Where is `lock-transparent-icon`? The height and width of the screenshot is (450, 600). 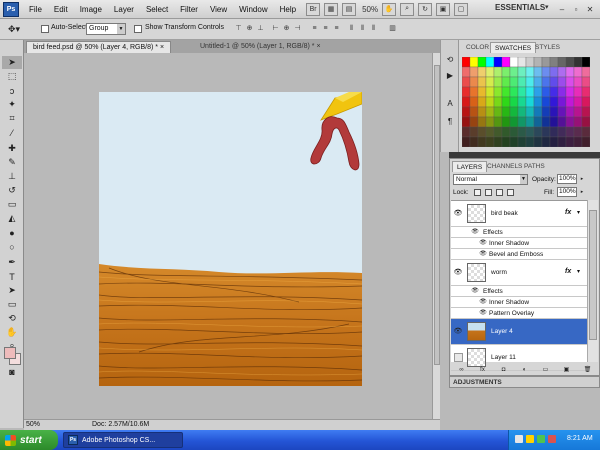 lock-transparent-icon is located at coordinates (477, 192).